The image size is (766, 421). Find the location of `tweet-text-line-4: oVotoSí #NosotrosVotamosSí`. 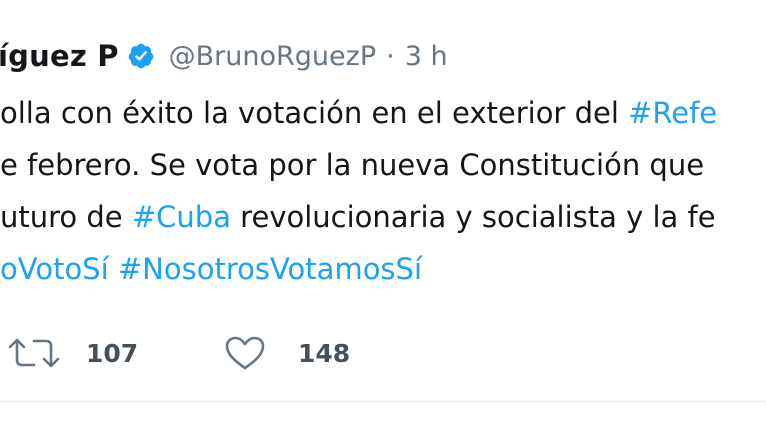

tweet-text-line-4: oVotoSí #NosotrosVotamosSí is located at coordinates (383, 269).